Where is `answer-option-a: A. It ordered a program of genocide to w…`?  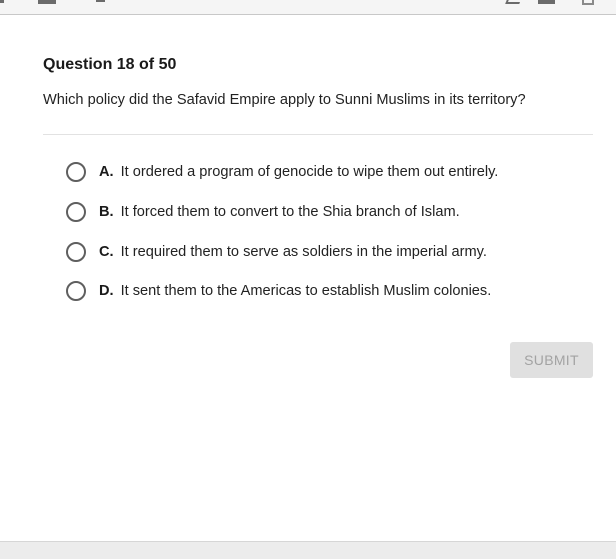 answer-option-a: A. It ordered a program of genocide to w… is located at coordinates (282, 172).